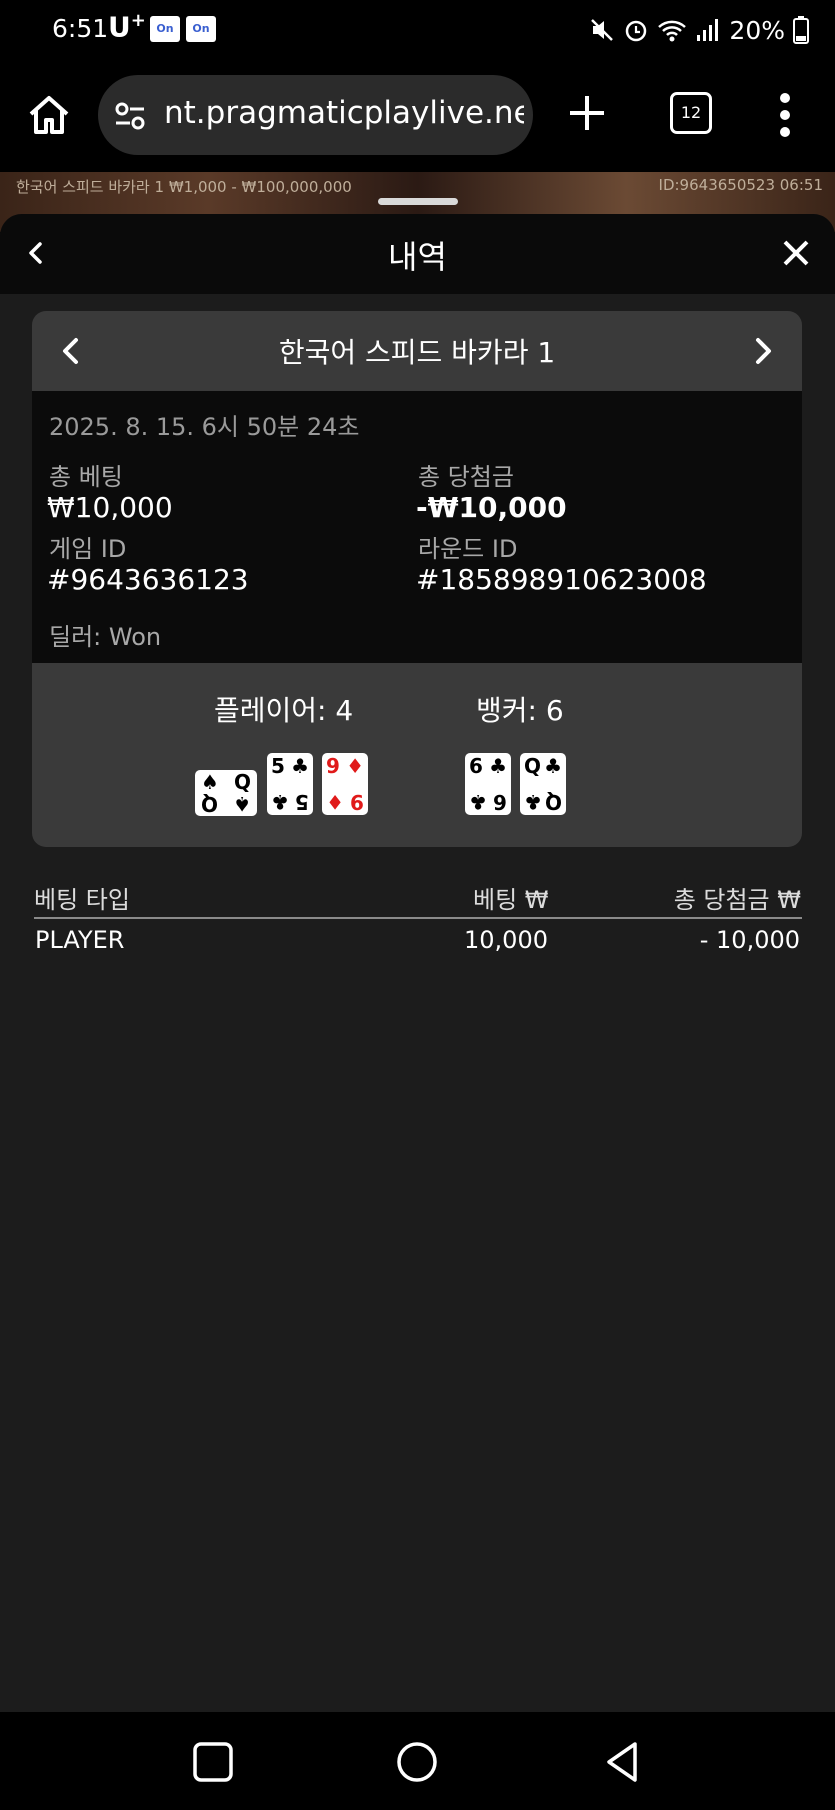  I want to click on dealer-name: 딜러: Won, so click(105, 637).